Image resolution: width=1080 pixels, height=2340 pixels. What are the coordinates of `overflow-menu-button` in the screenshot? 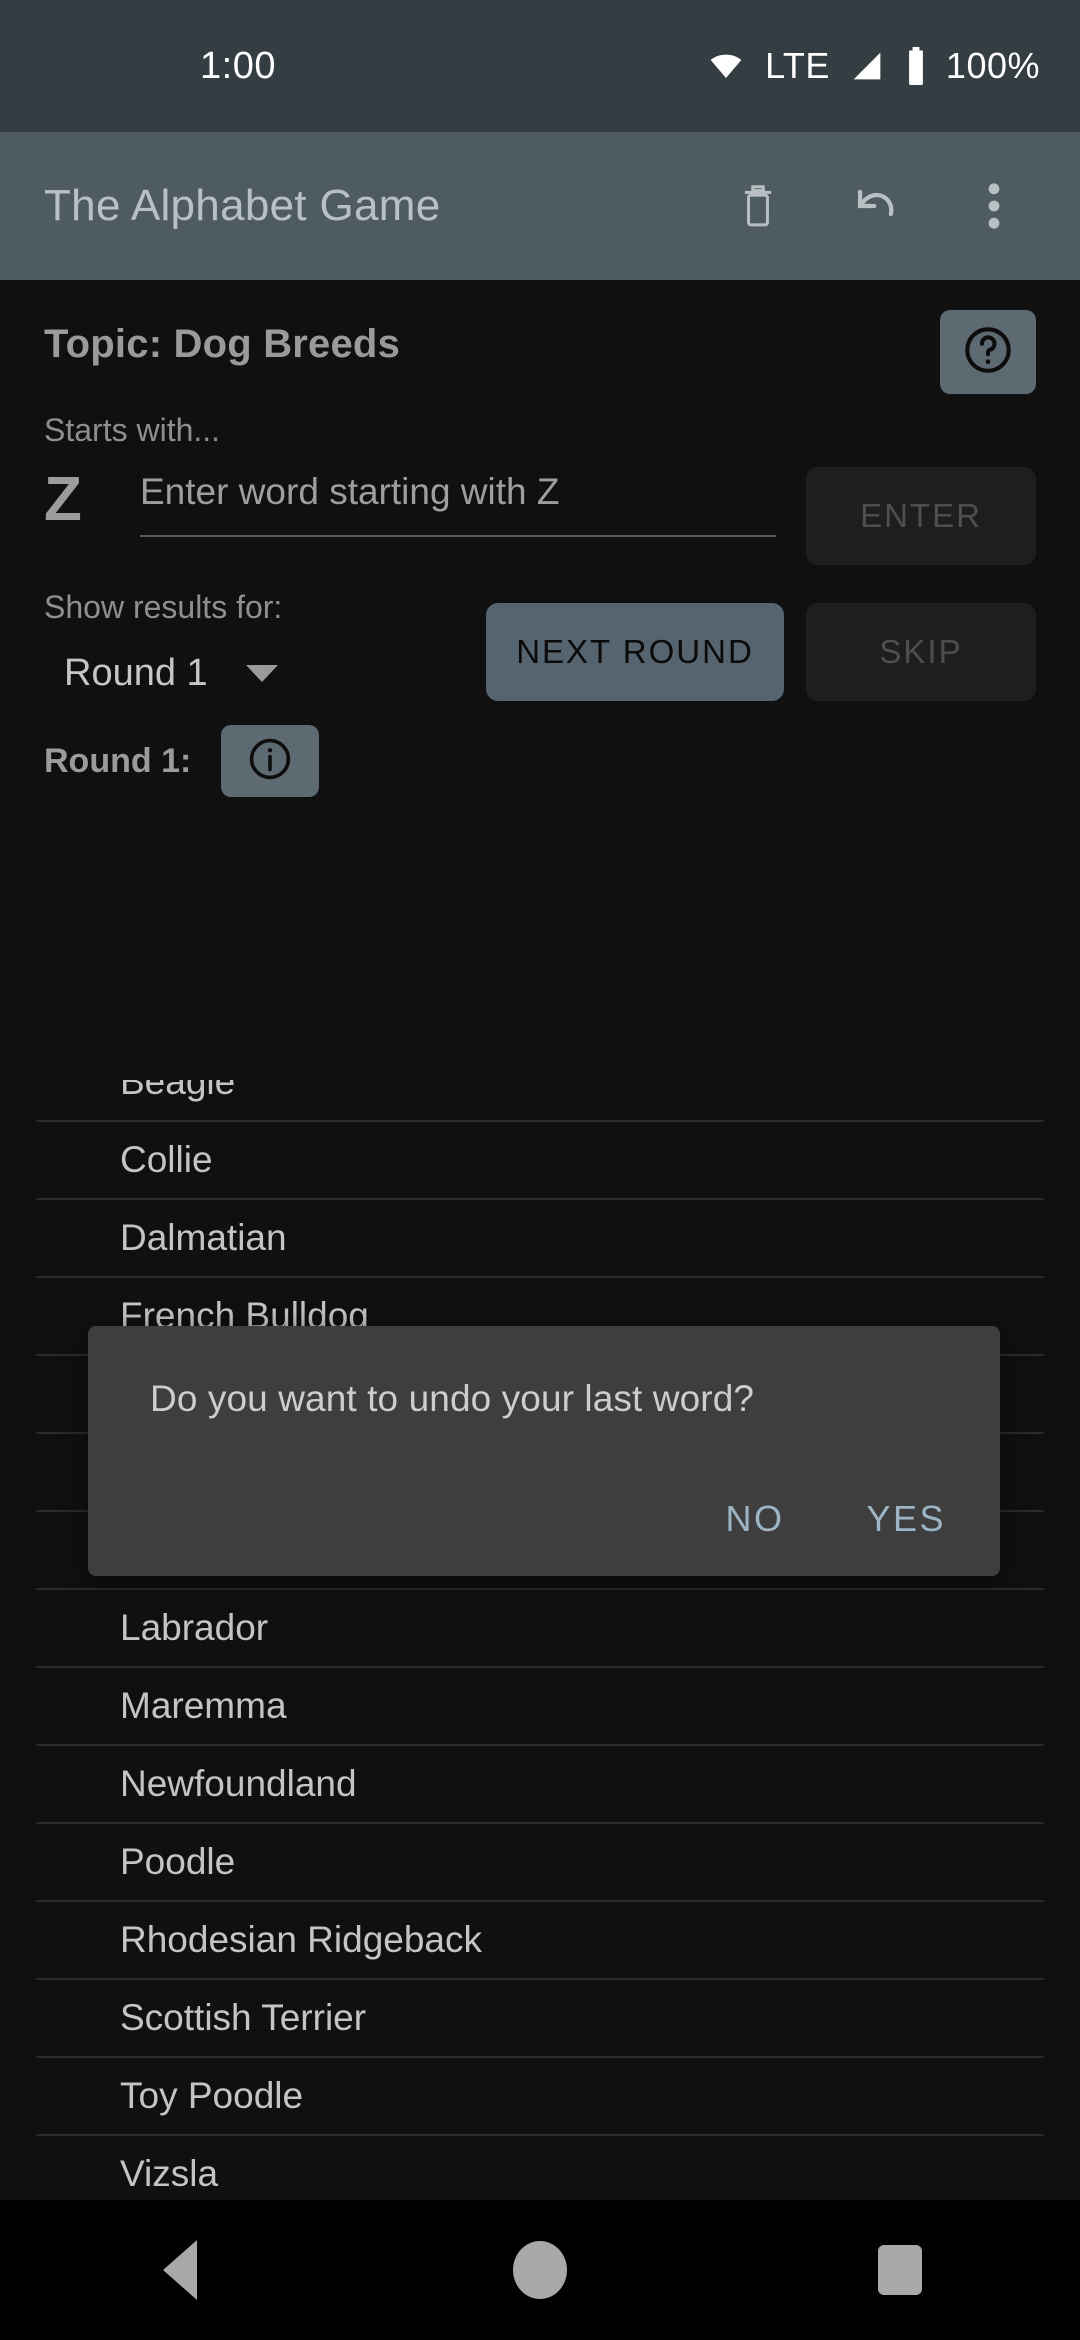 It's located at (994, 206).